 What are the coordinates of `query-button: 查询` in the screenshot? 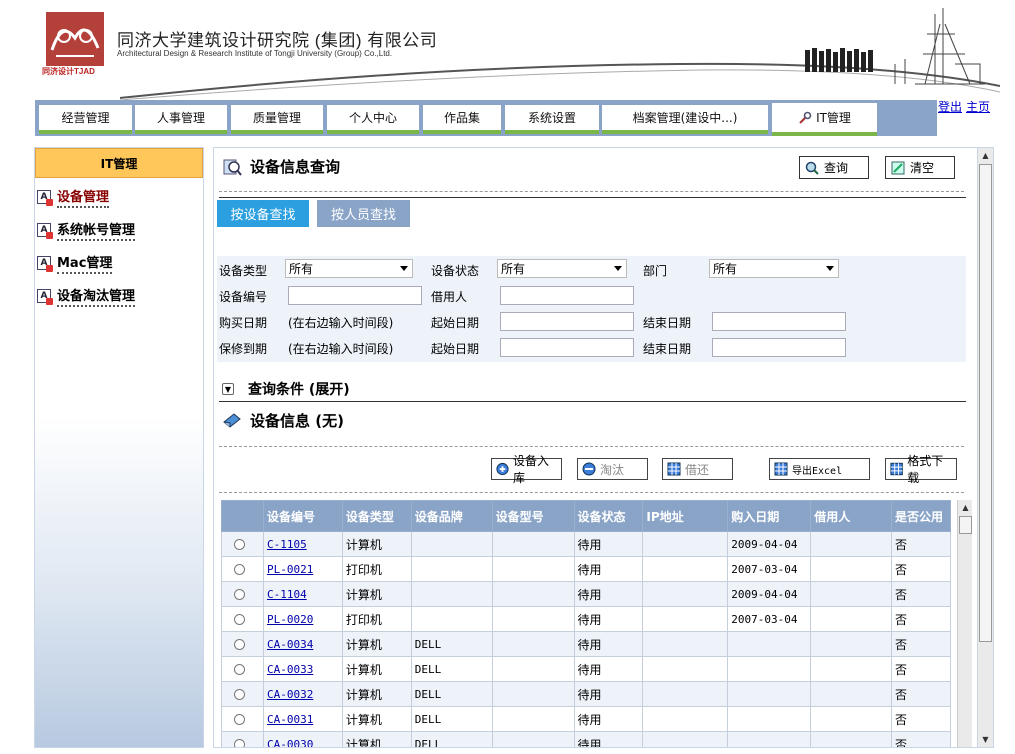 It's located at (834, 167).